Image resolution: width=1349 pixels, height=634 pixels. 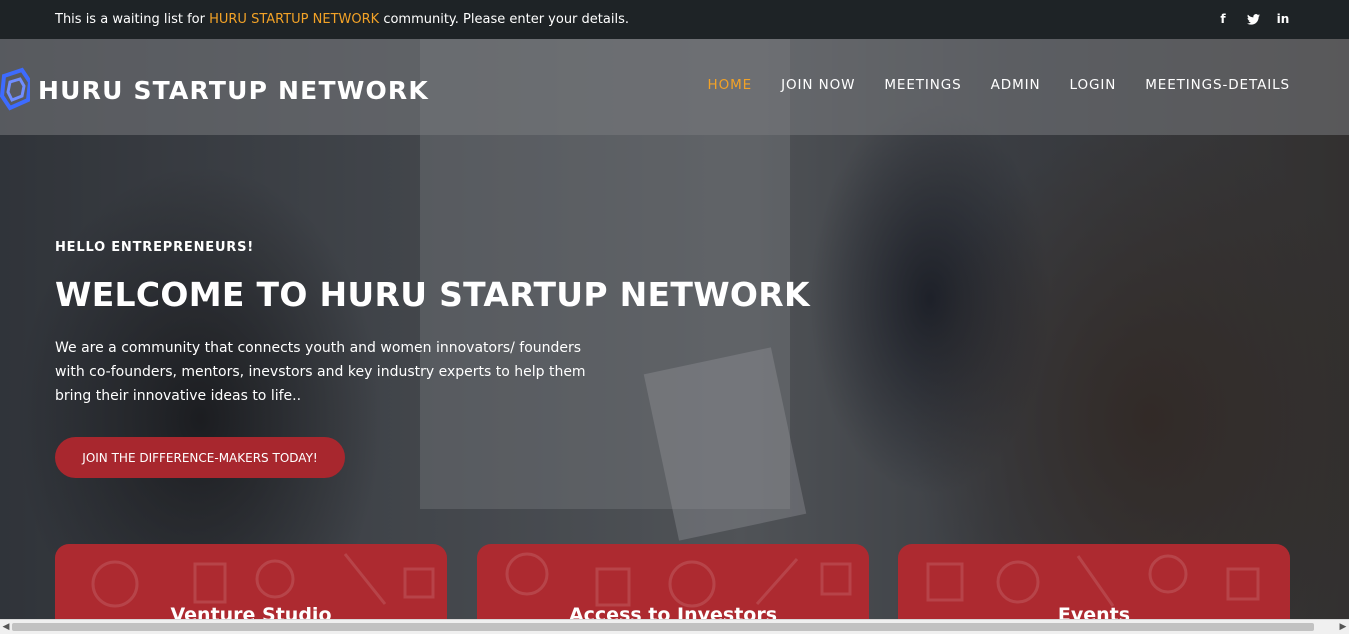 I want to click on nav-item-meetings: MEETINGS, so click(x=922, y=85).